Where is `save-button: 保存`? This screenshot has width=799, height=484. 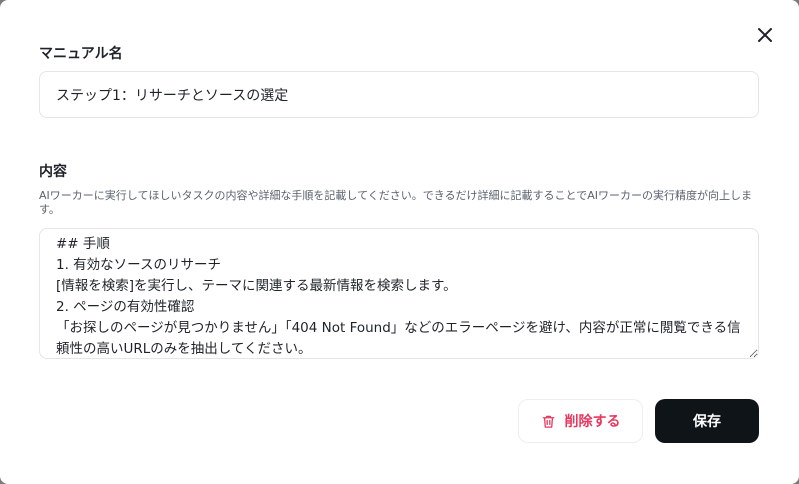 save-button: 保存 is located at coordinates (707, 421).